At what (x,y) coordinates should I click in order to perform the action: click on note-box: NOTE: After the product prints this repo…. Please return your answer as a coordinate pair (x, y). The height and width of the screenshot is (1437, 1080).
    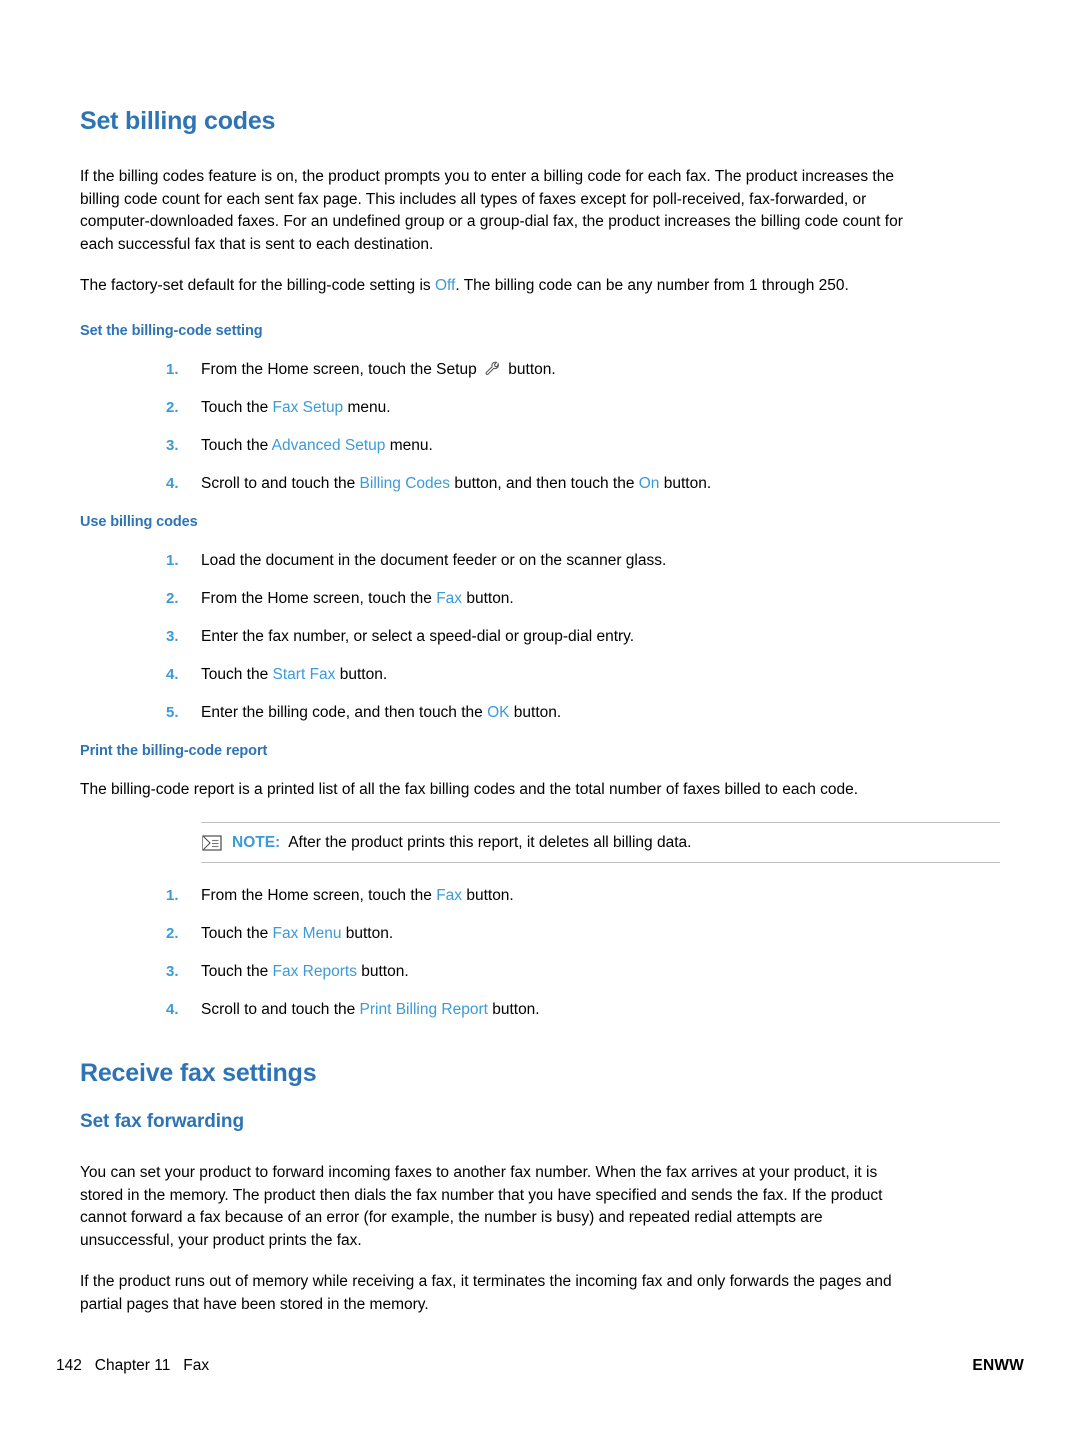
    Looking at the image, I should click on (600, 842).